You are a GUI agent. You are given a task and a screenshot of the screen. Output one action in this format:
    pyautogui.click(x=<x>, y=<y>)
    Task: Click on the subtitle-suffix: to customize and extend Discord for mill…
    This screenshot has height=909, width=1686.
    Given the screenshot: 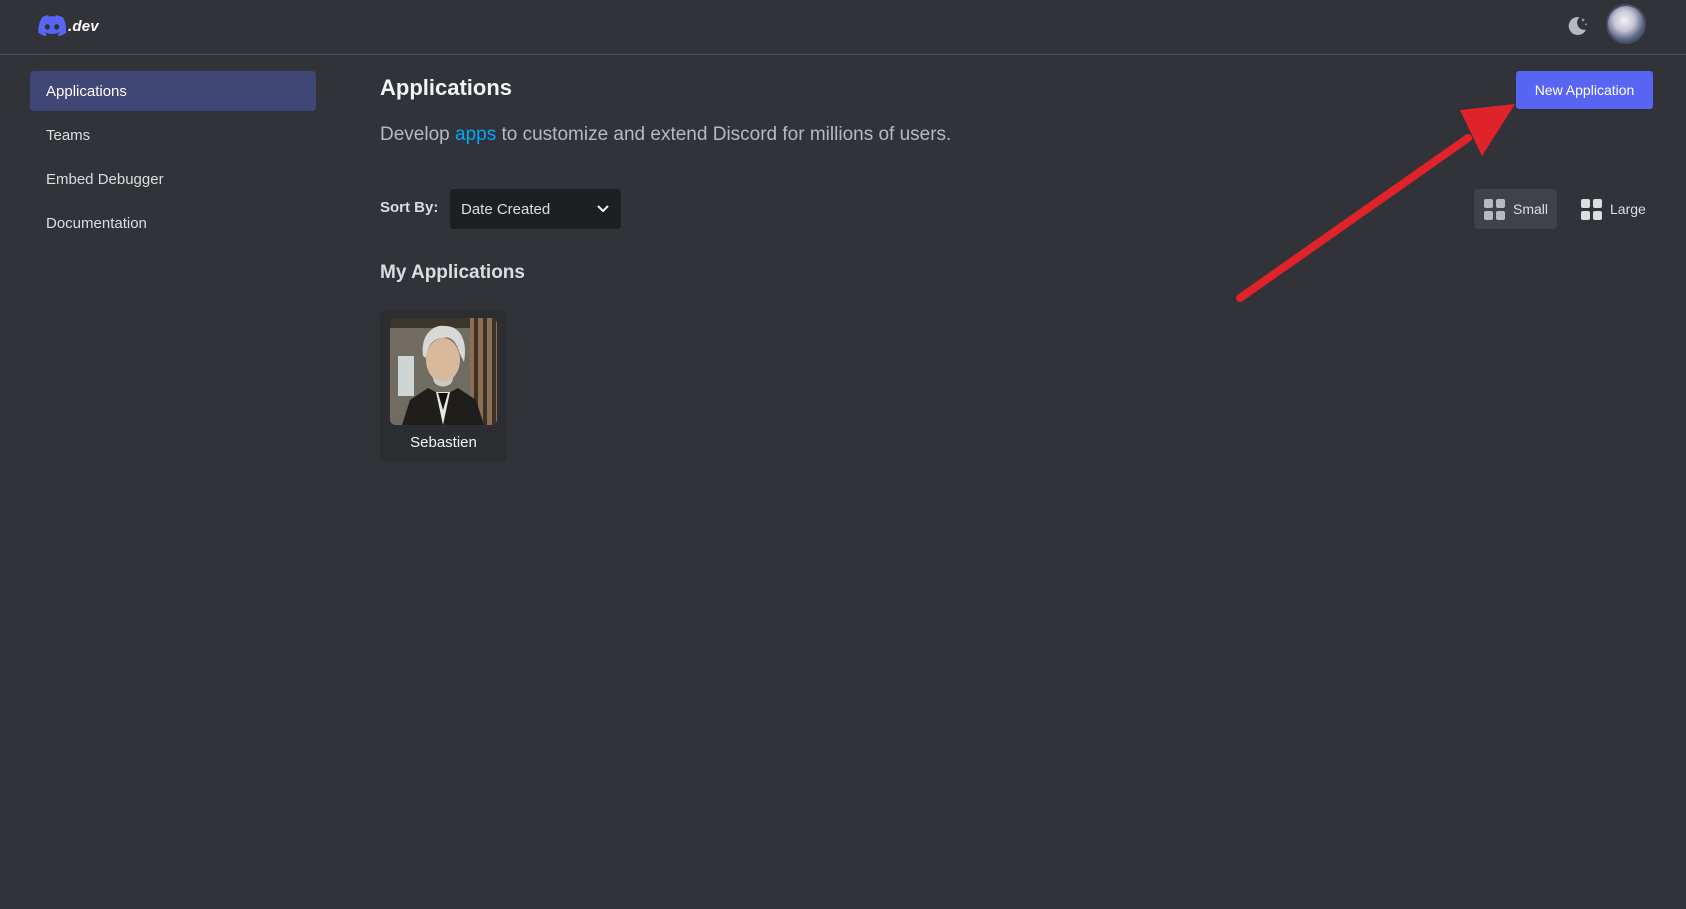 What is the action you would take?
    pyautogui.click(x=724, y=134)
    